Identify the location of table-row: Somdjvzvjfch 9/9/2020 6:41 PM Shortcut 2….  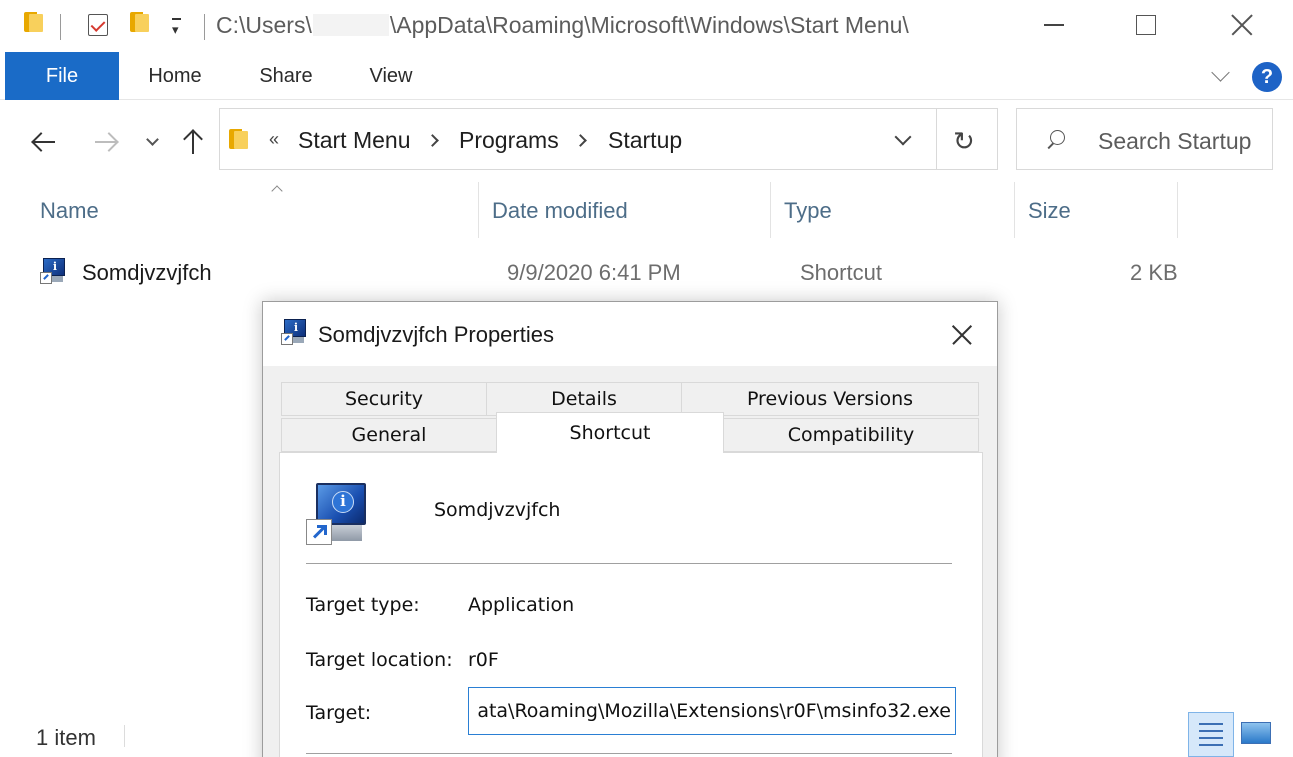
(646, 273).